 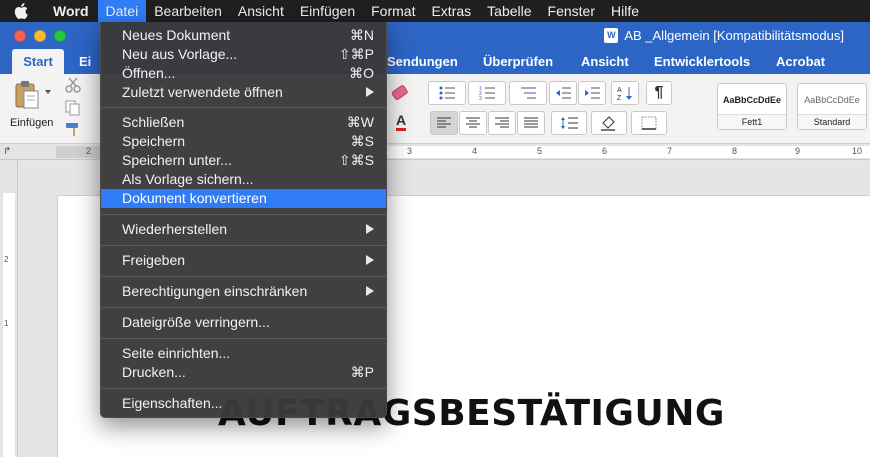 What do you see at coordinates (70, 11) in the screenshot?
I see `menubar-app-word: Word` at bounding box center [70, 11].